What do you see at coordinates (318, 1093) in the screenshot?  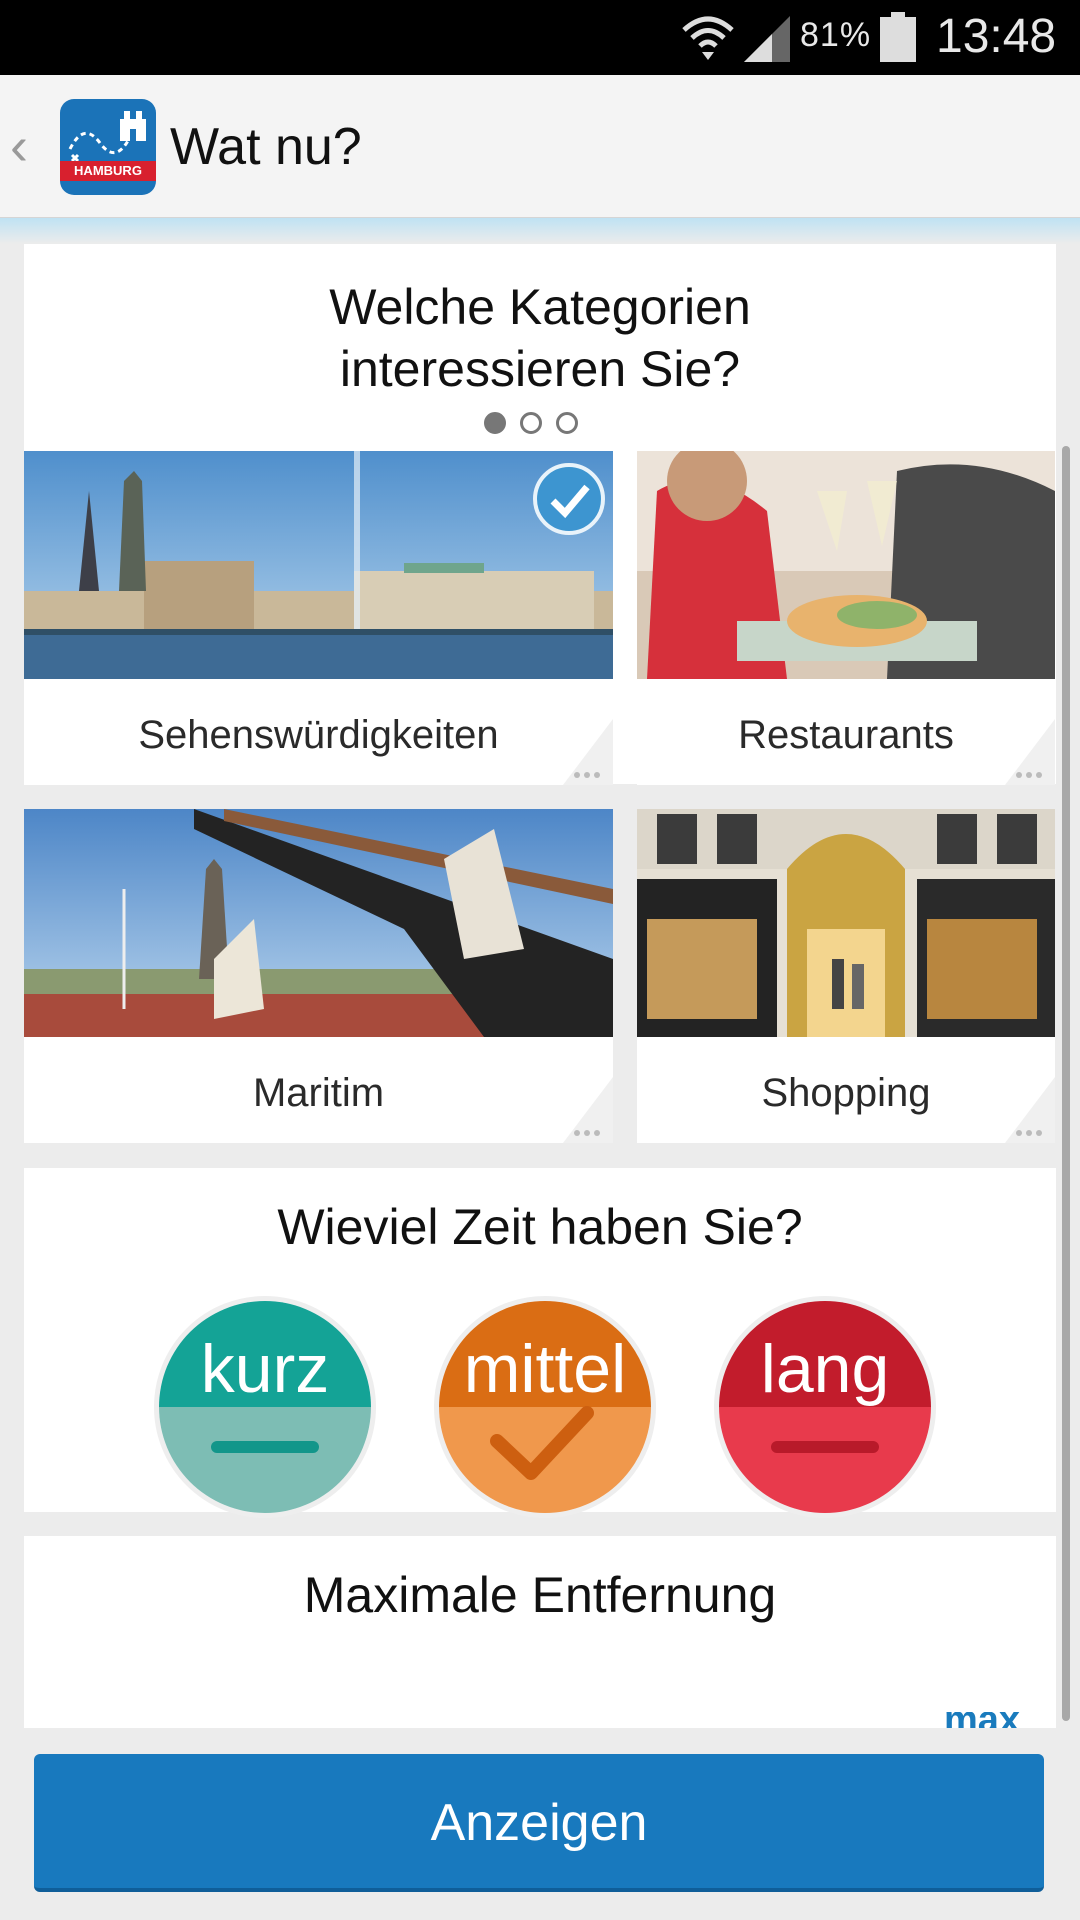 I see `tile-label: Maritim` at bounding box center [318, 1093].